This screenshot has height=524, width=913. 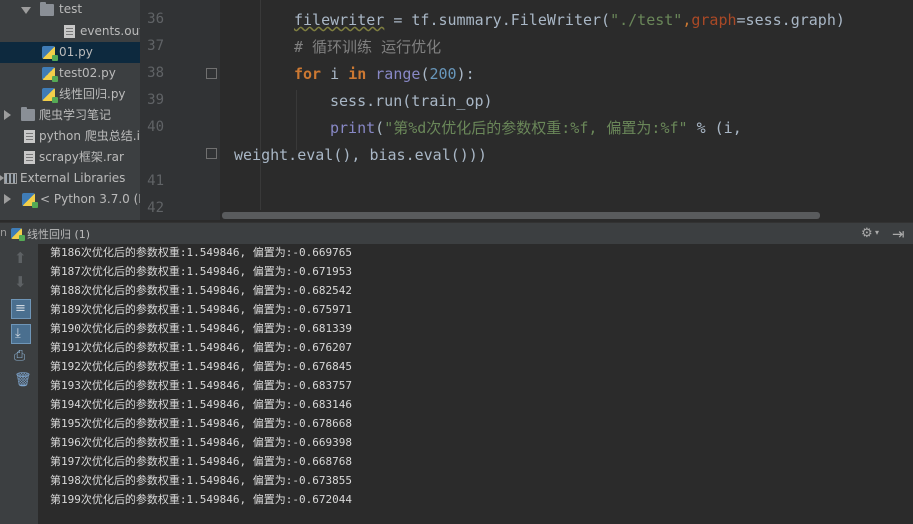 What do you see at coordinates (497, 20) in the screenshot?
I see `code-token: = tf.summary.FileWriter(` at bounding box center [497, 20].